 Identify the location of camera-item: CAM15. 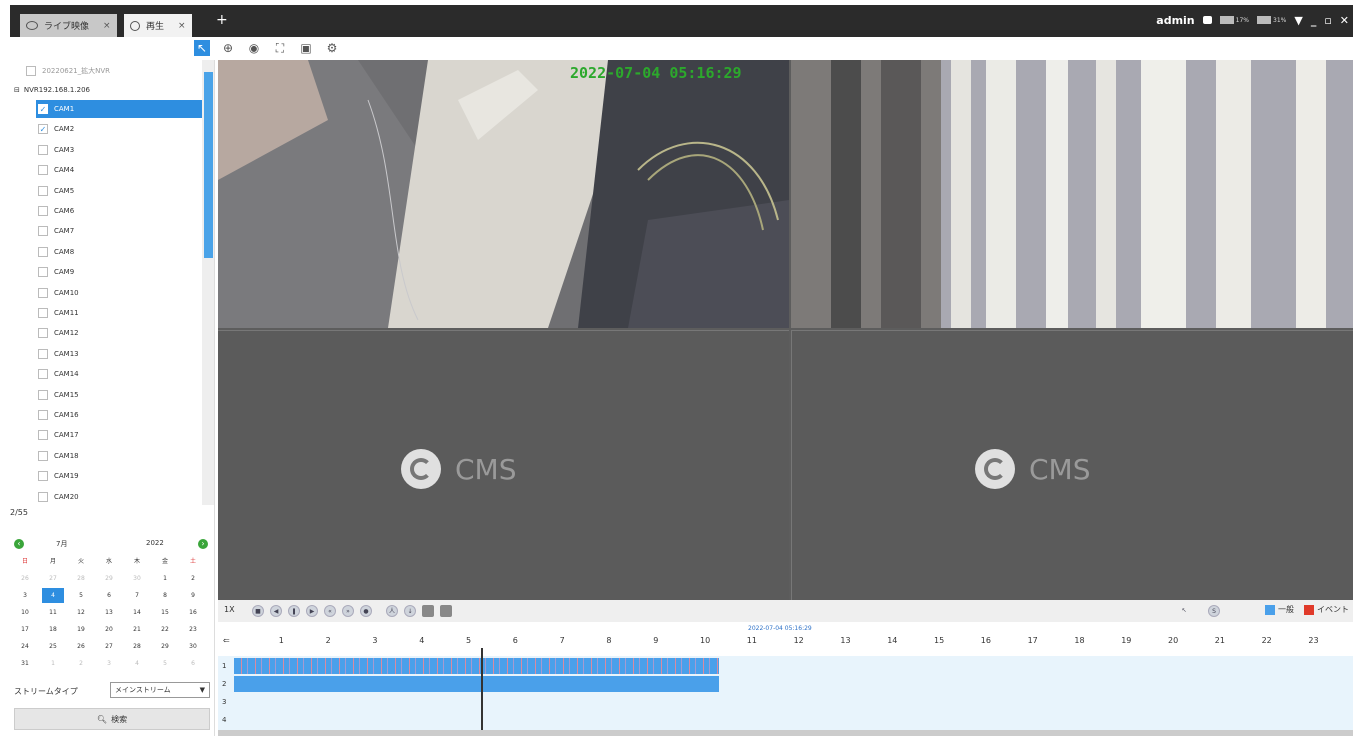
(58, 395).